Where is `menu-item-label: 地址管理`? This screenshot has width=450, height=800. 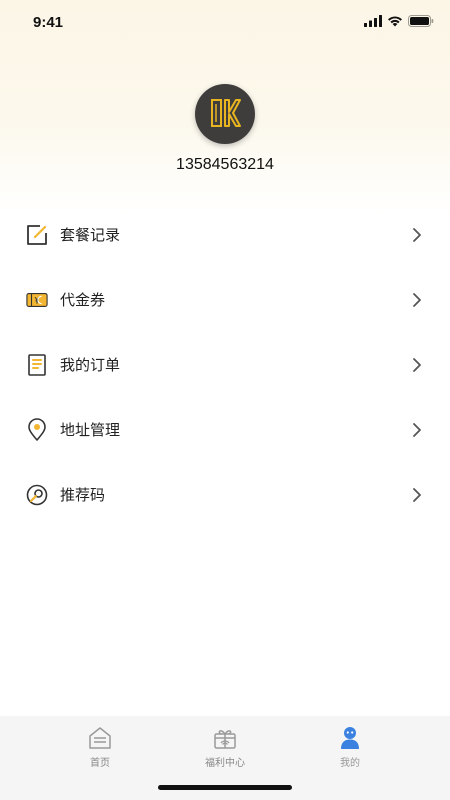 menu-item-label: 地址管理 is located at coordinates (90, 430).